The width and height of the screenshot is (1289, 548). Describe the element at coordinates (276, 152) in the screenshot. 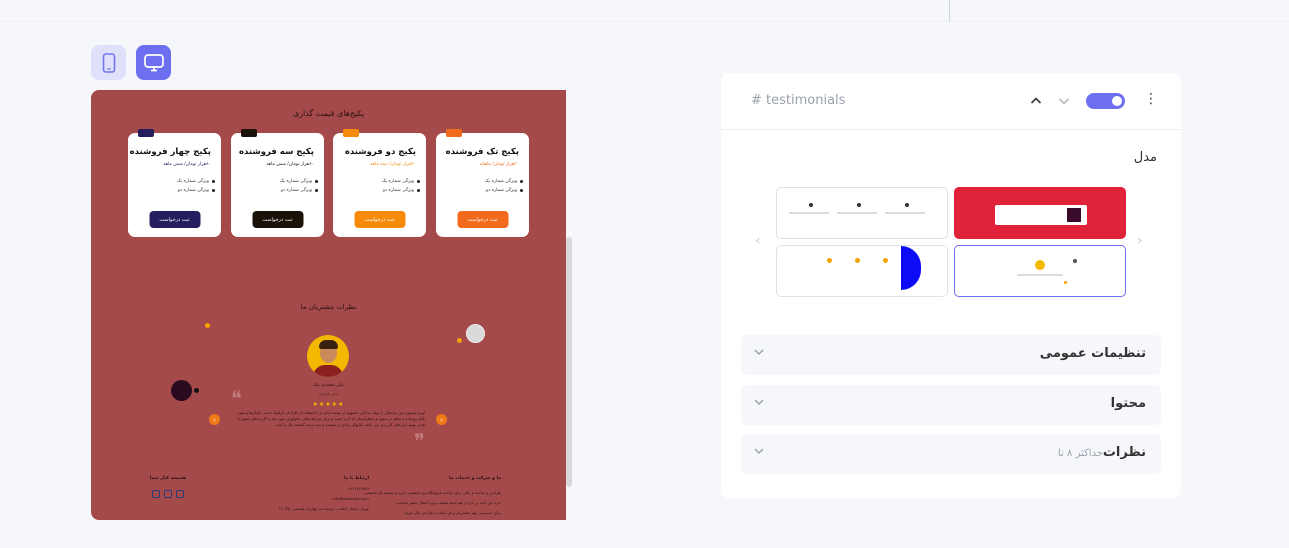

I see `card-name: پکیج سه فروشنده` at that location.